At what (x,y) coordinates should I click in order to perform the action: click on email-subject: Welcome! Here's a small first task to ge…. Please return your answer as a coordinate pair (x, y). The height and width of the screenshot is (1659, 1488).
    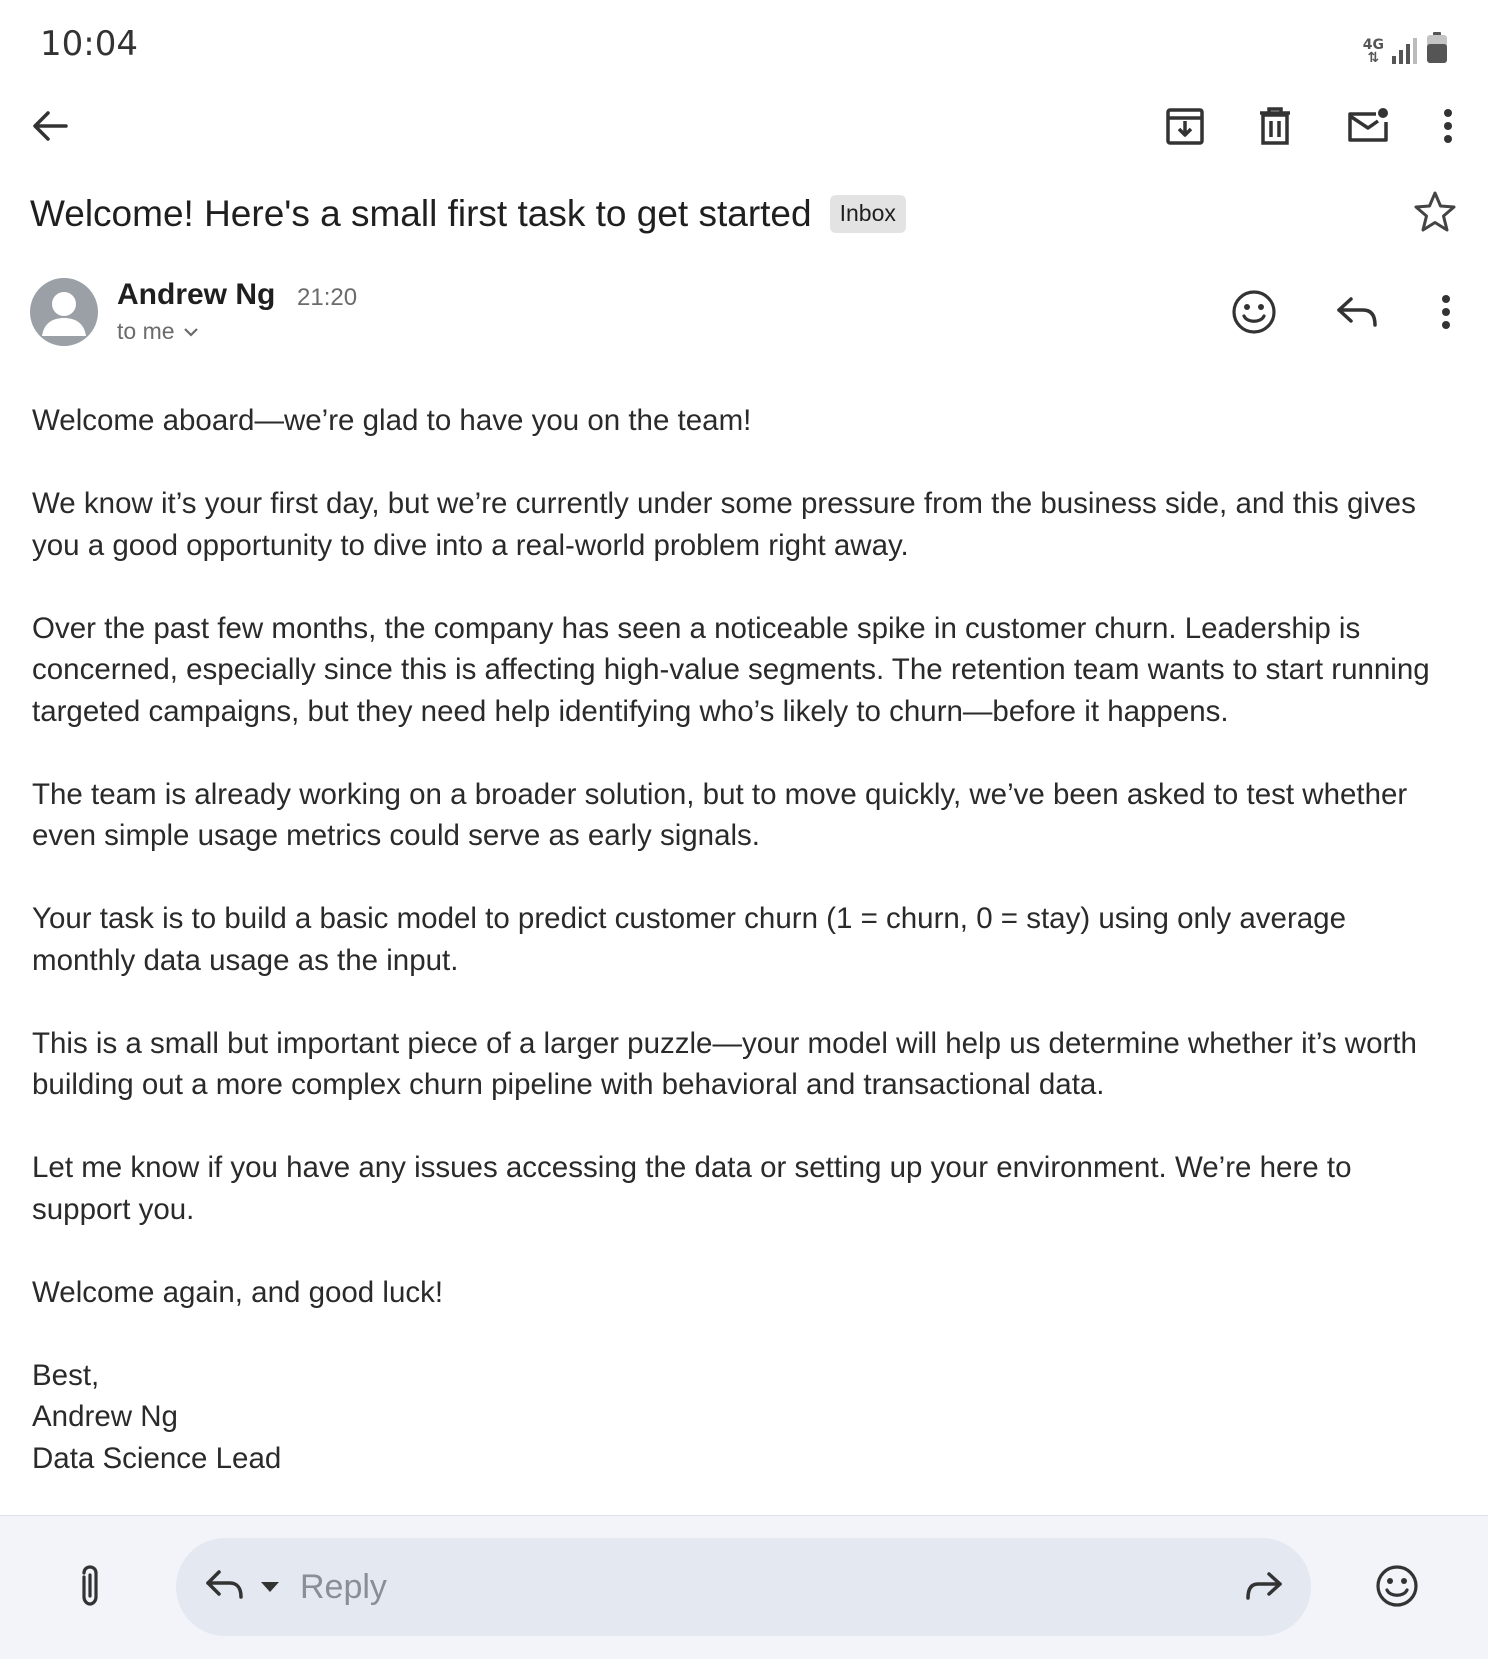
    Looking at the image, I should click on (421, 213).